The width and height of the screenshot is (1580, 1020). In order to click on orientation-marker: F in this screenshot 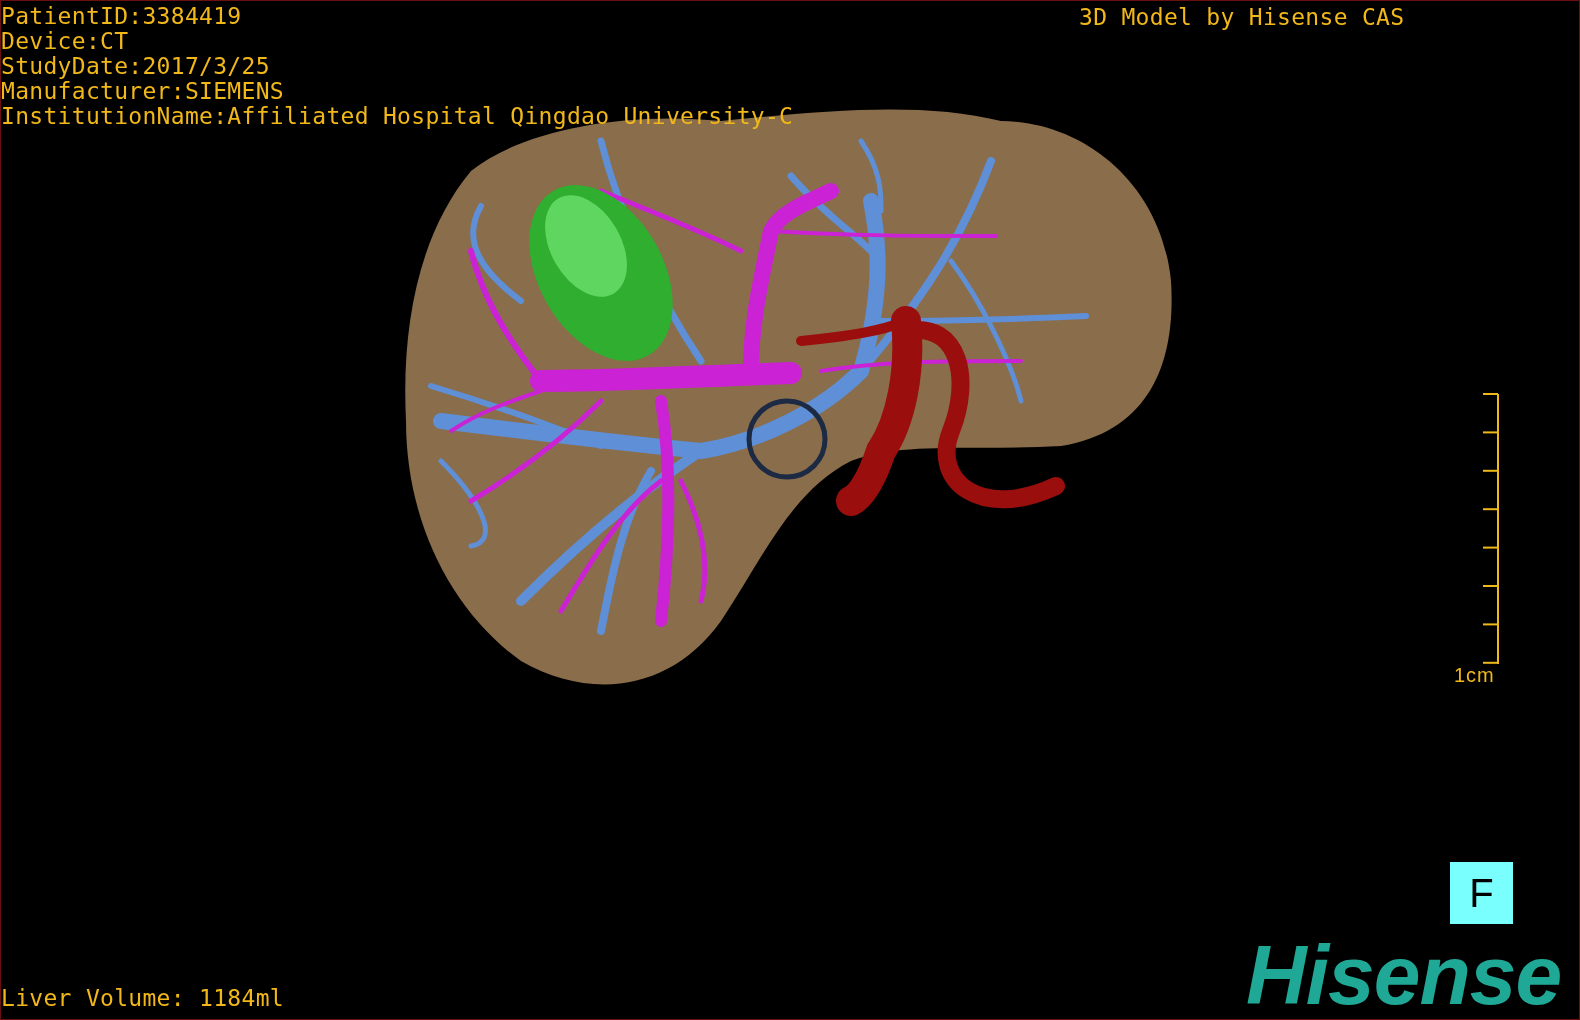, I will do `click(1481, 893)`.